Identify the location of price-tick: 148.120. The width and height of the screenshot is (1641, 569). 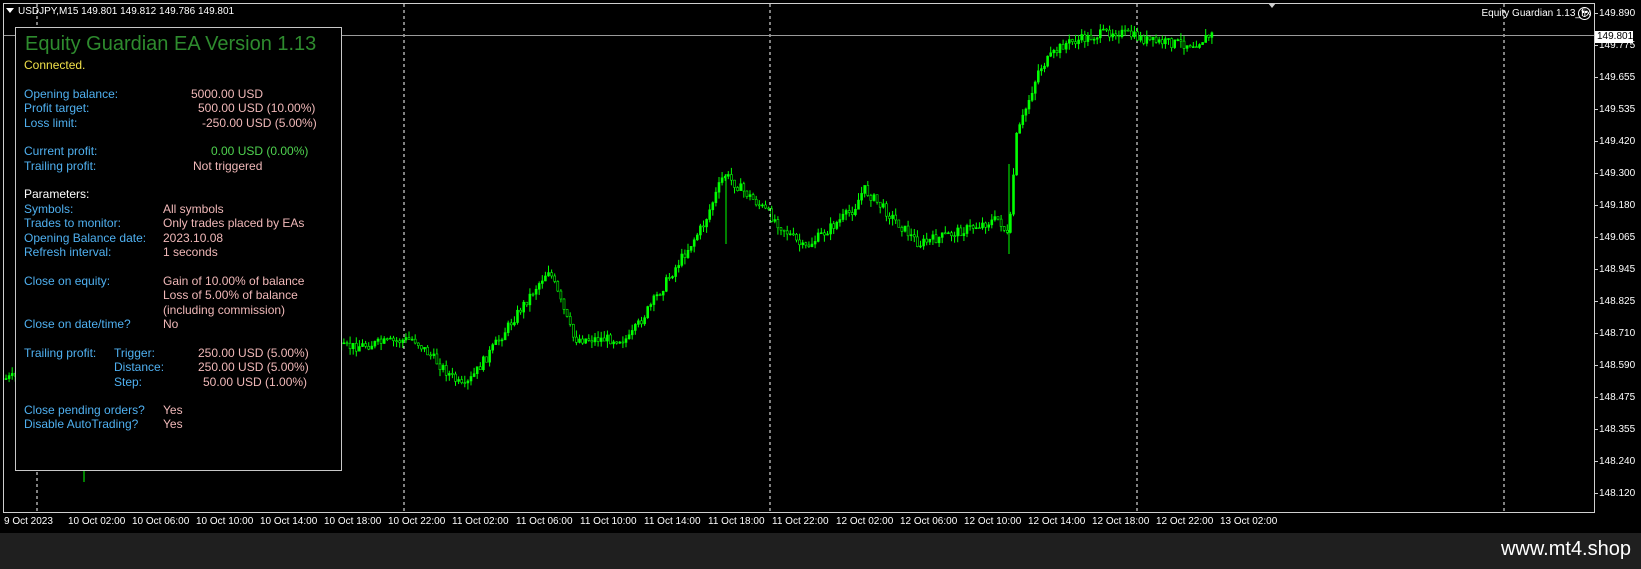
(1615, 493).